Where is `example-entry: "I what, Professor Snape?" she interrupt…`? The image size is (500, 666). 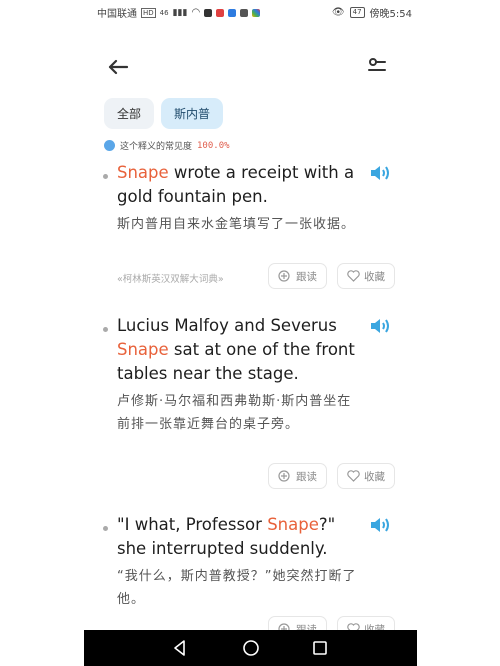 example-entry: "I what, Professor Snape?" she interrupt… is located at coordinates (253, 571).